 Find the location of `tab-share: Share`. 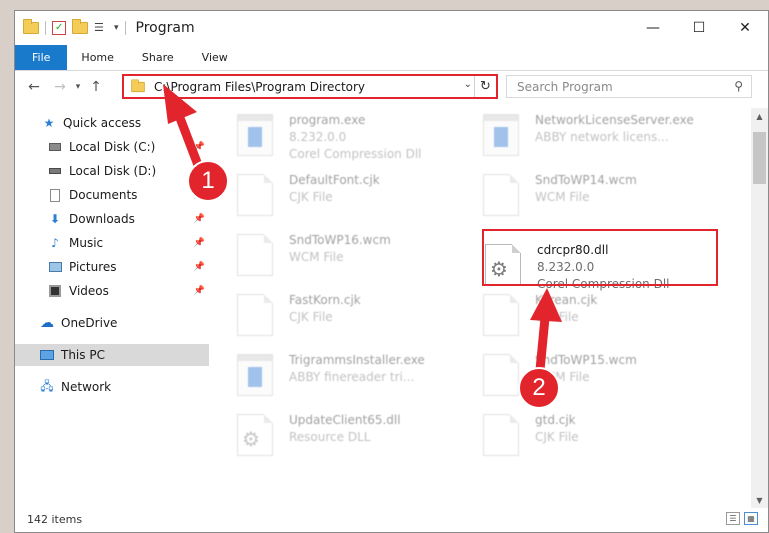

tab-share: Share is located at coordinates (158, 57).